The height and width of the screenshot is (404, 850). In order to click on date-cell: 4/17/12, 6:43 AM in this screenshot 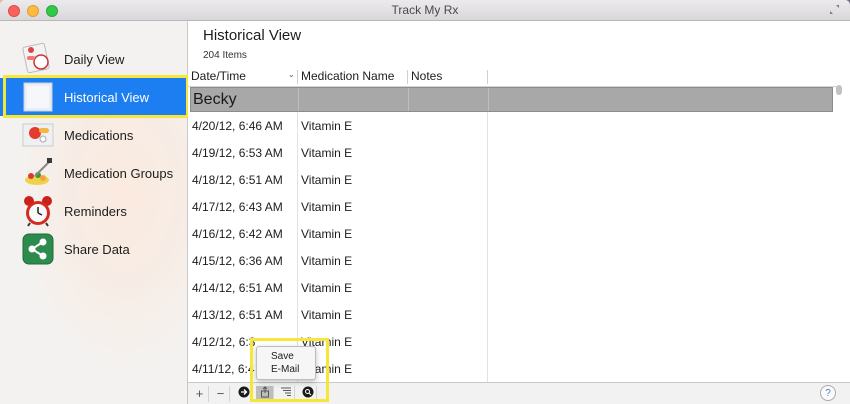, I will do `click(237, 207)`.